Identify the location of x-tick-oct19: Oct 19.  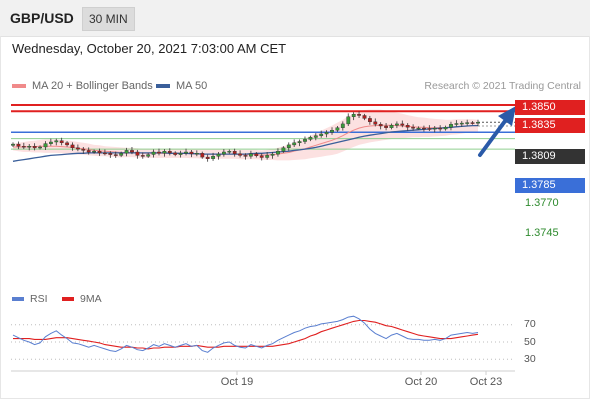
(237, 382).